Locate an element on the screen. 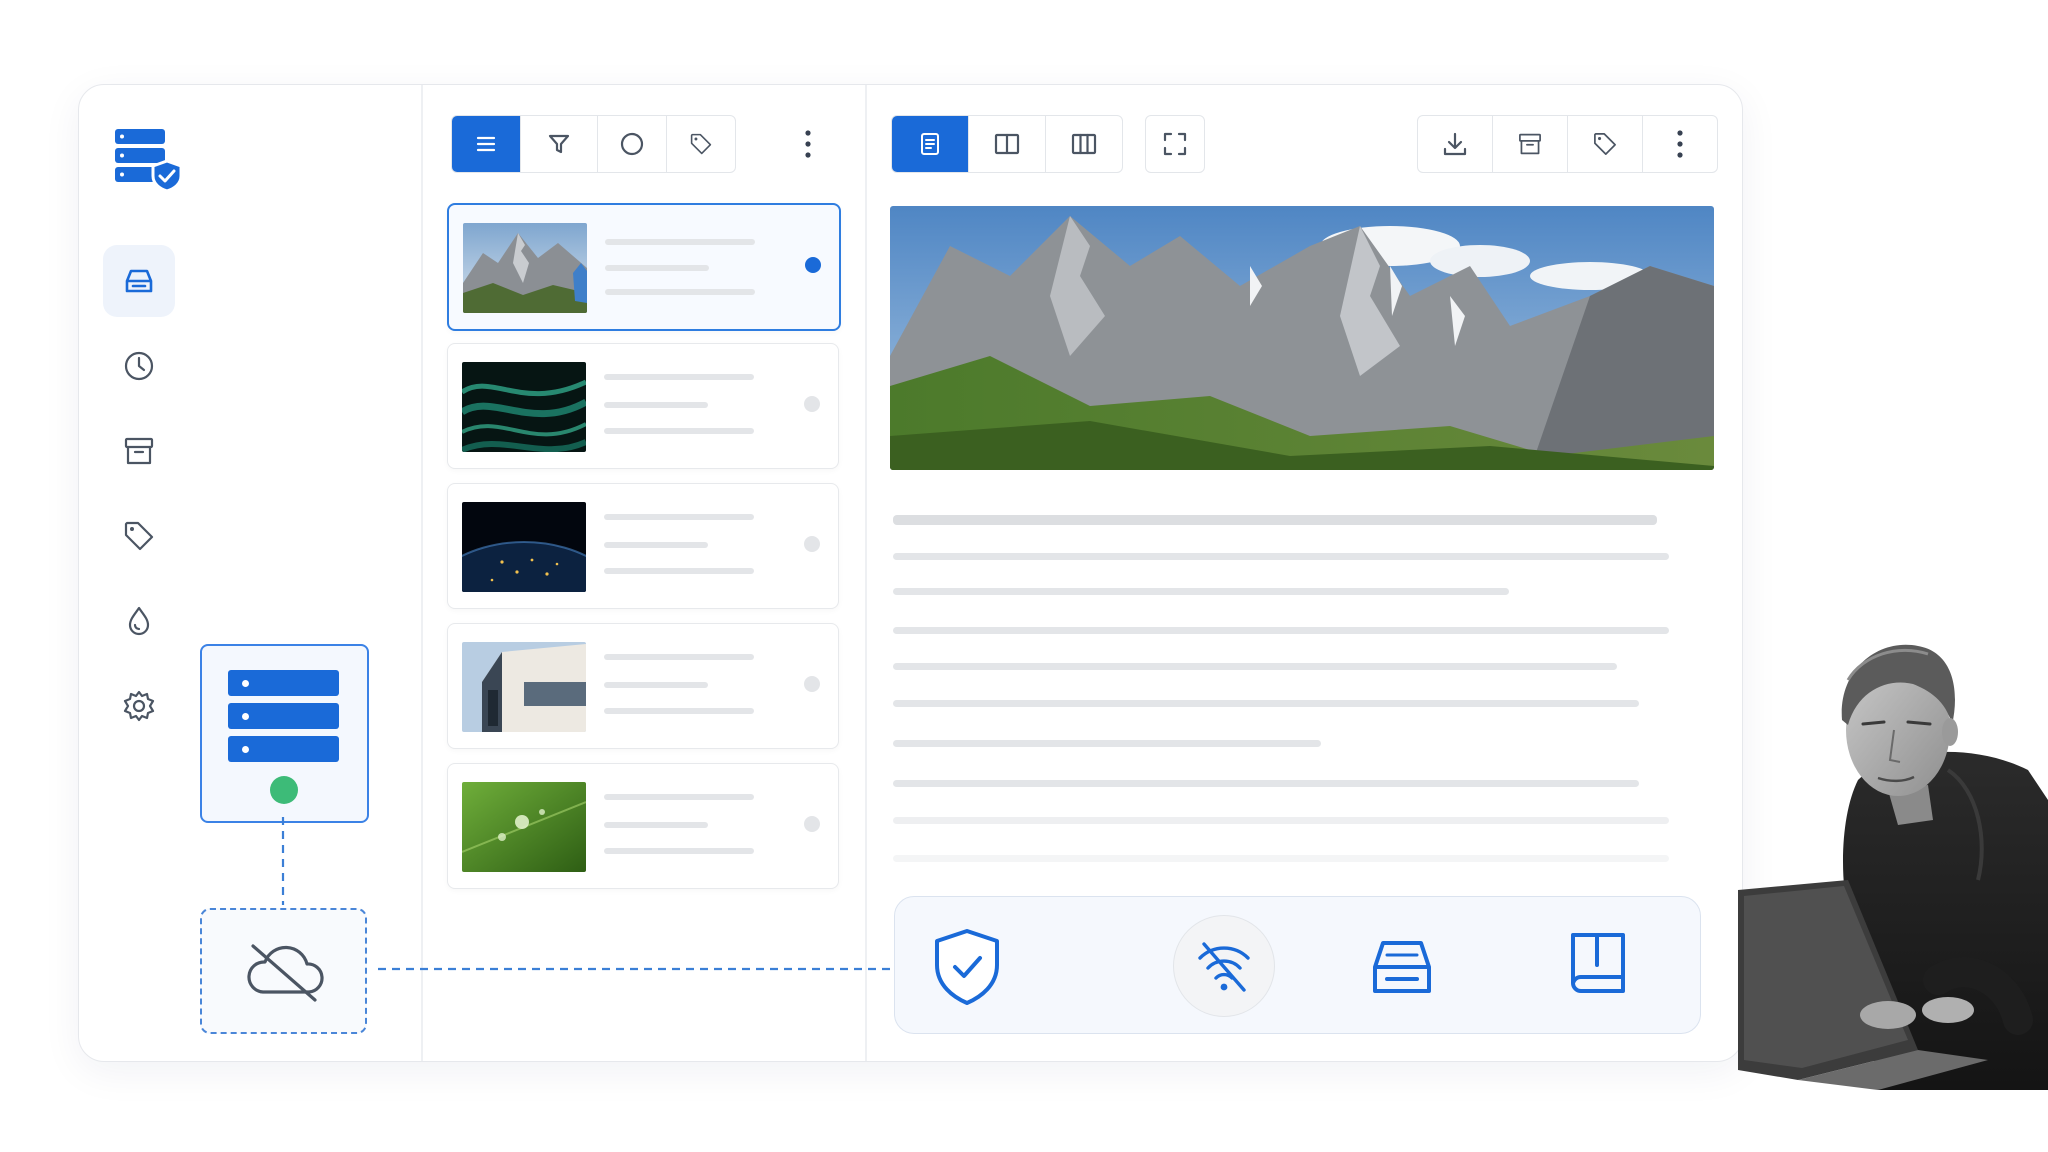 The image size is (2048, 1152). cloud-offline-node is located at coordinates (283, 971).